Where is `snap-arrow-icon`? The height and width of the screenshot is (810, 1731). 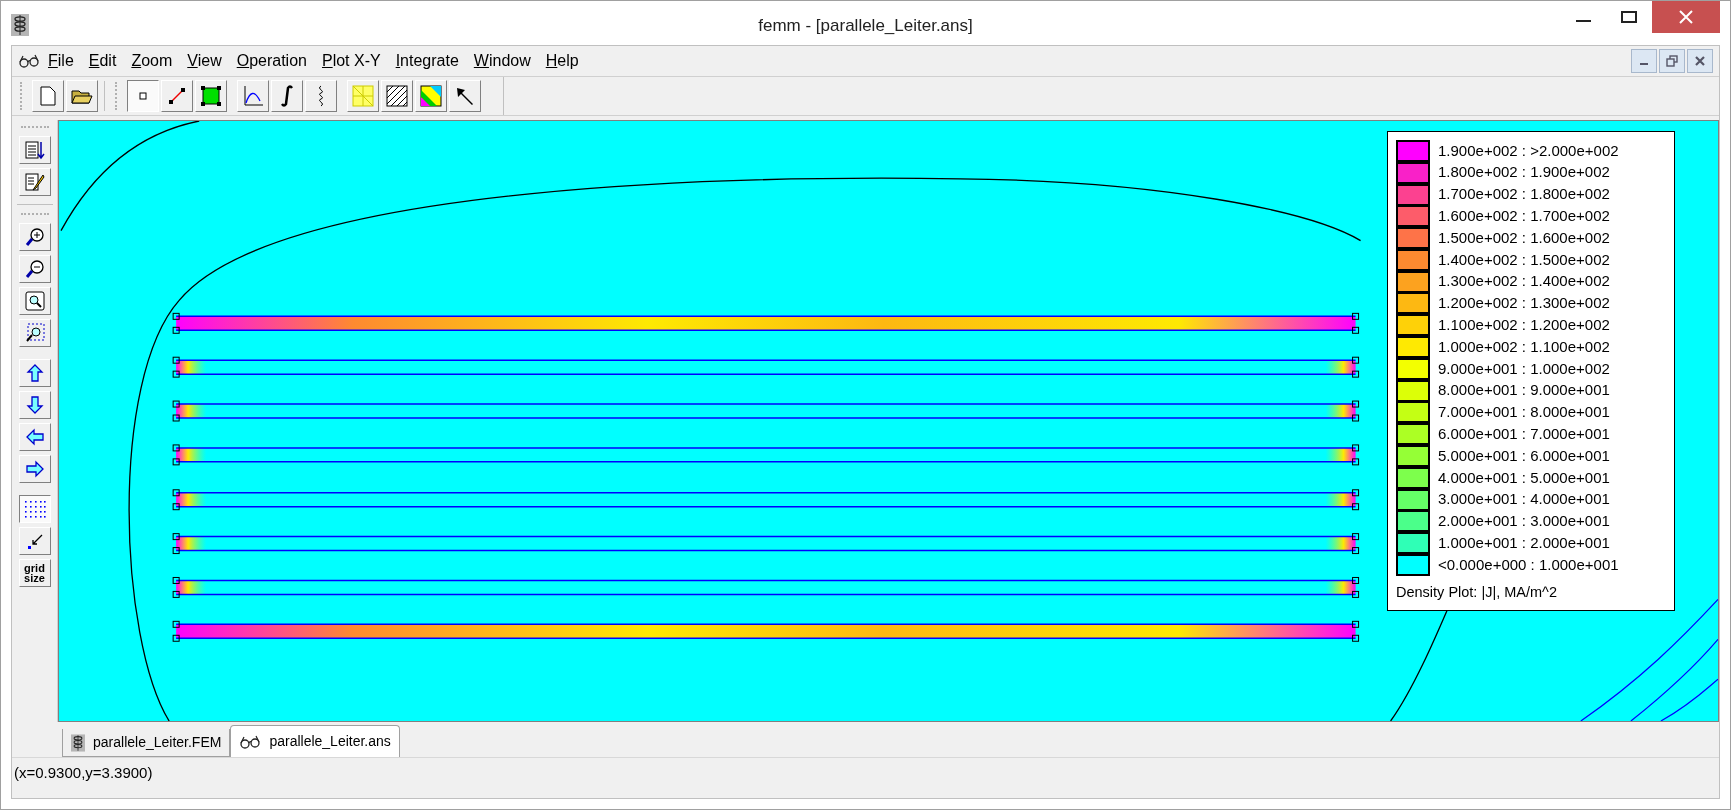 snap-arrow-icon is located at coordinates (34, 541).